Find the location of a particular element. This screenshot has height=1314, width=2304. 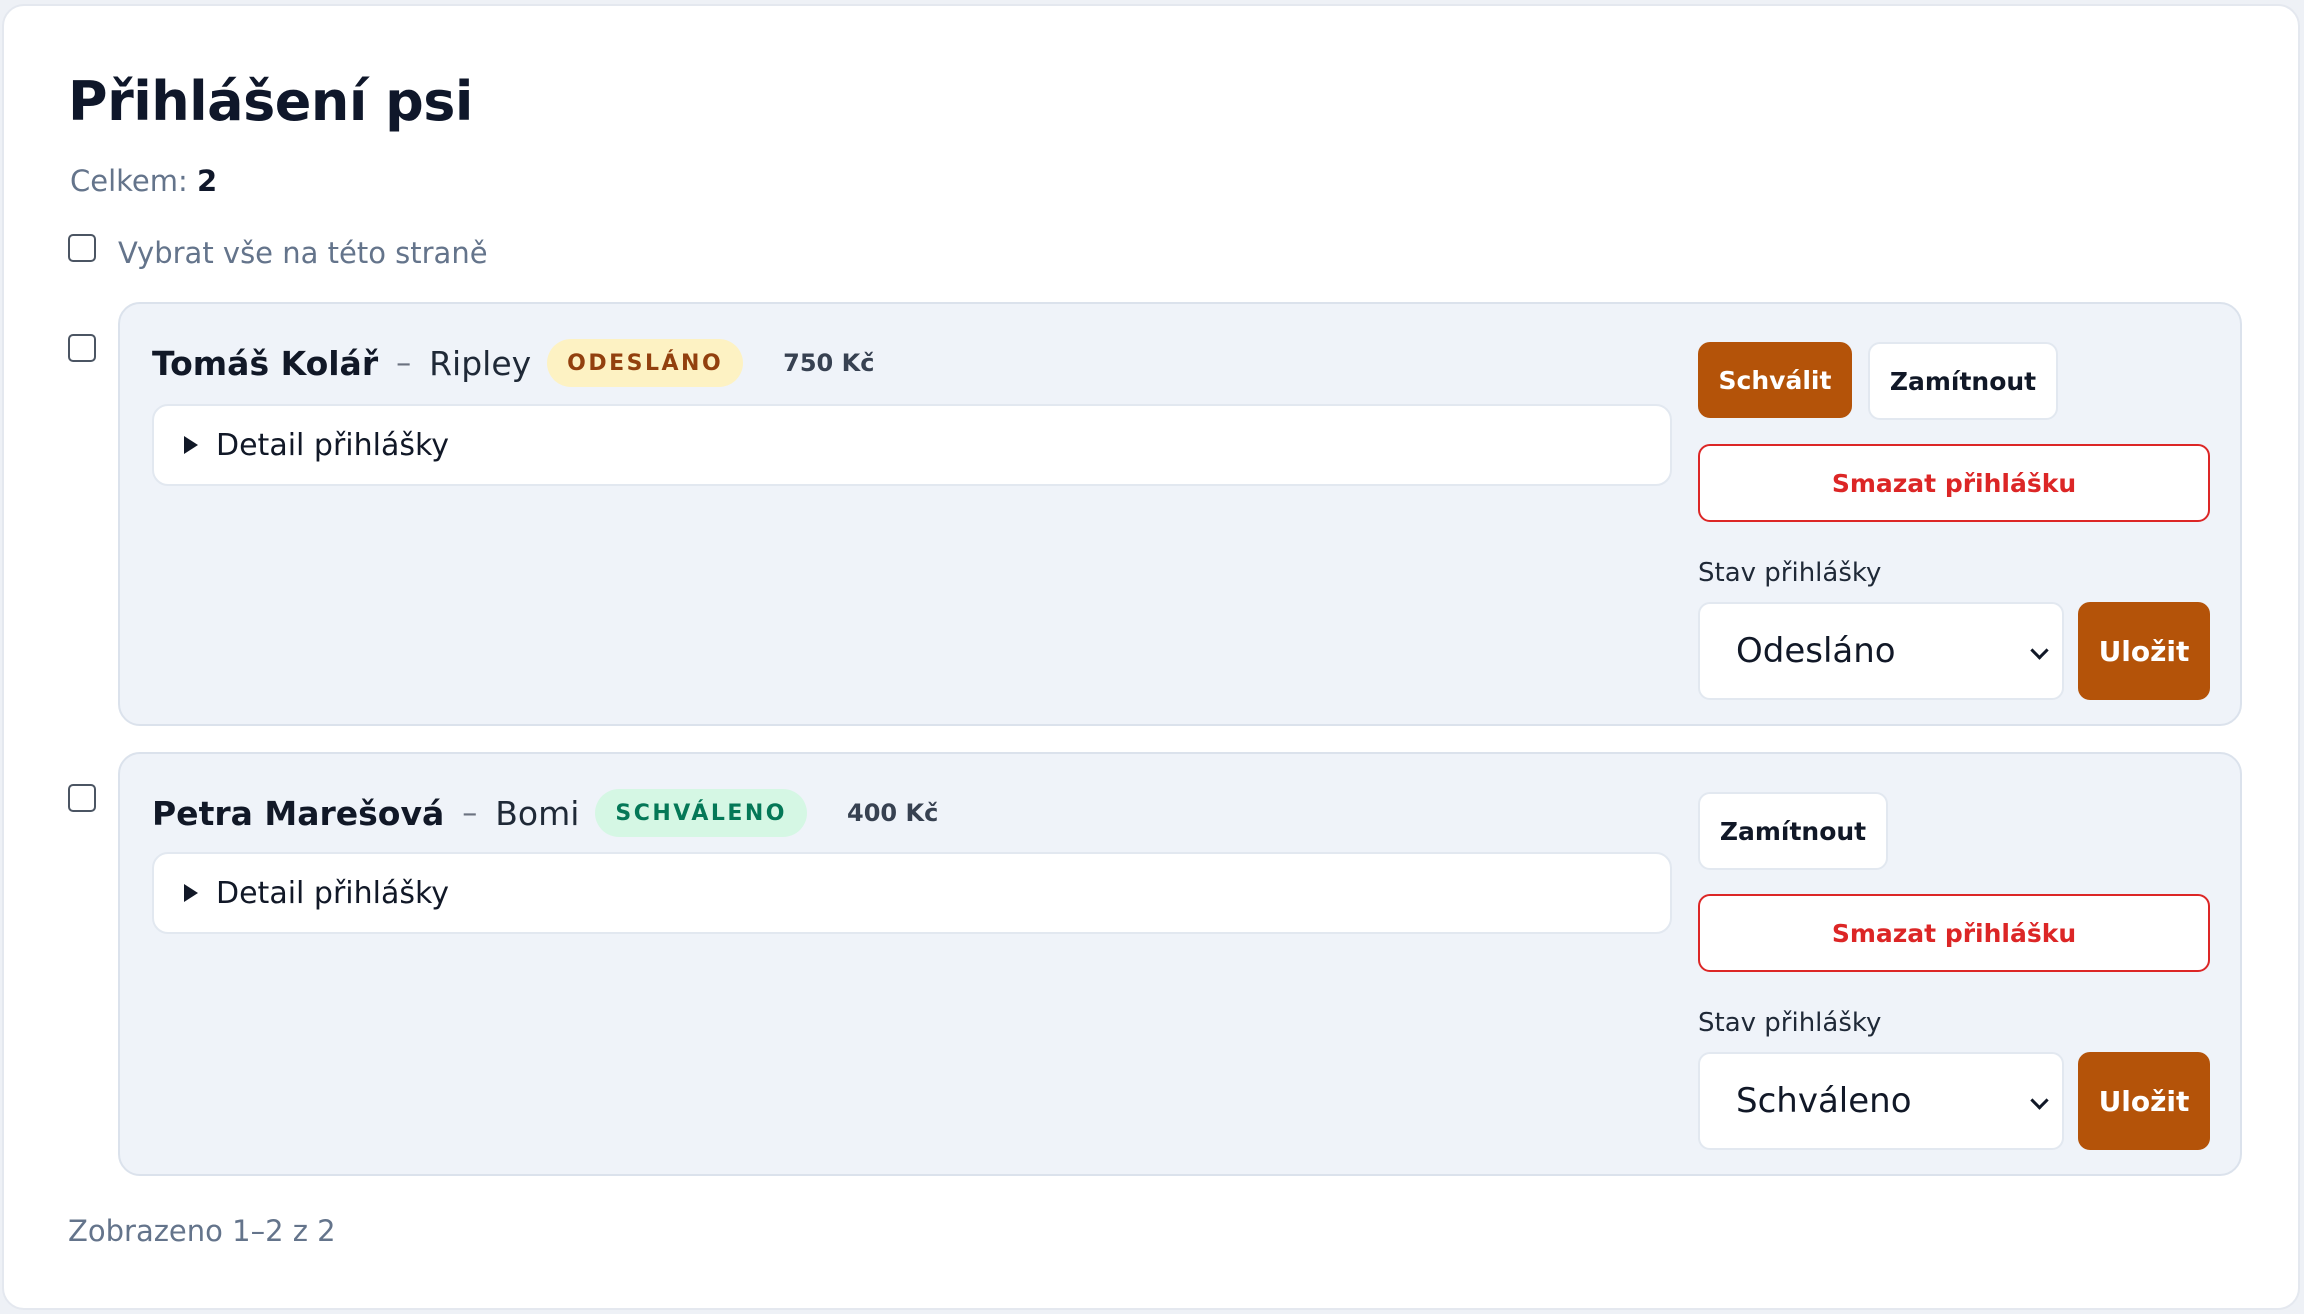

owner-name: Petra Marešová is located at coordinates (298, 813).